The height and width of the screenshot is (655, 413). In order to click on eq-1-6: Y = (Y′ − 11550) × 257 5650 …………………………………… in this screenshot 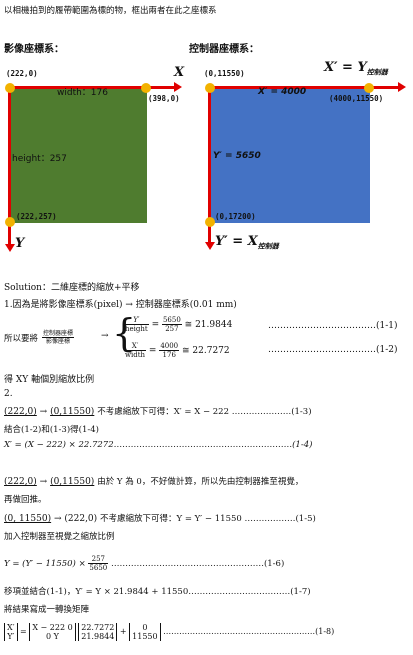, I will do `click(144, 563)`.